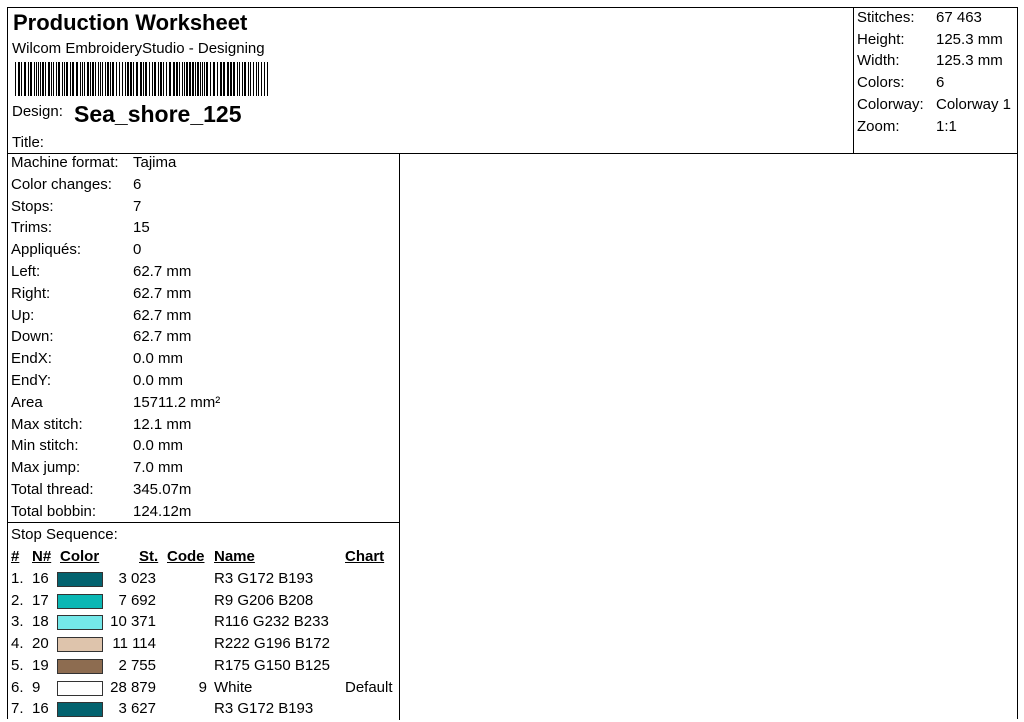 The image size is (1024, 722). What do you see at coordinates (203, 581) in the screenshot?
I see `table-row: 1. 16 3 023 R3 G172 B193` at bounding box center [203, 581].